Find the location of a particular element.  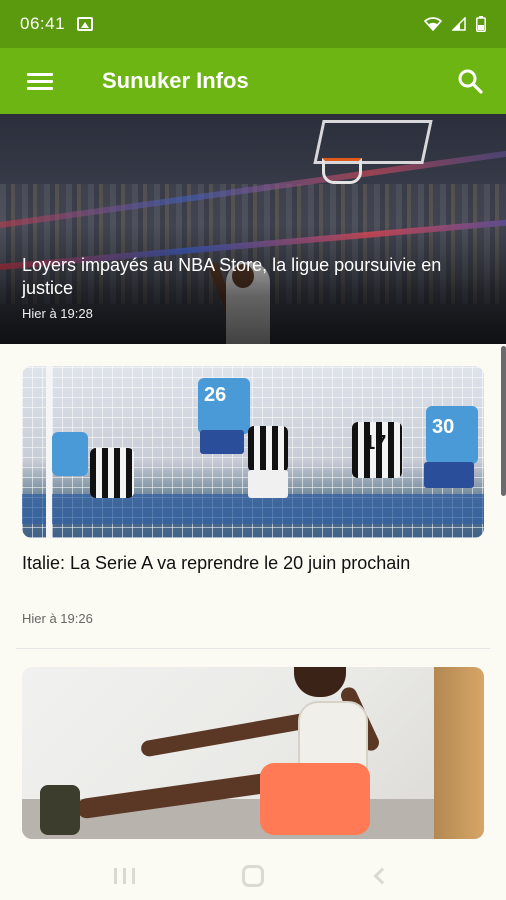

menu-icon is located at coordinates (40, 81).